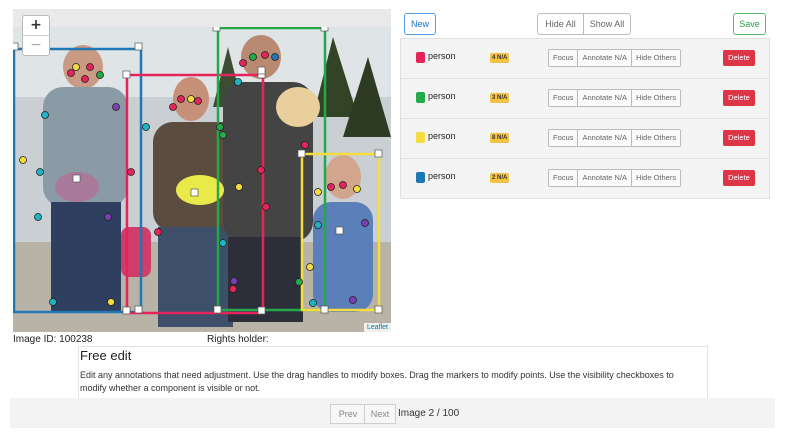 This screenshot has width=800, height=446. Describe the element at coordinates (607, 24) in the screenshot. I see `show-all-button: Show All` at that location.